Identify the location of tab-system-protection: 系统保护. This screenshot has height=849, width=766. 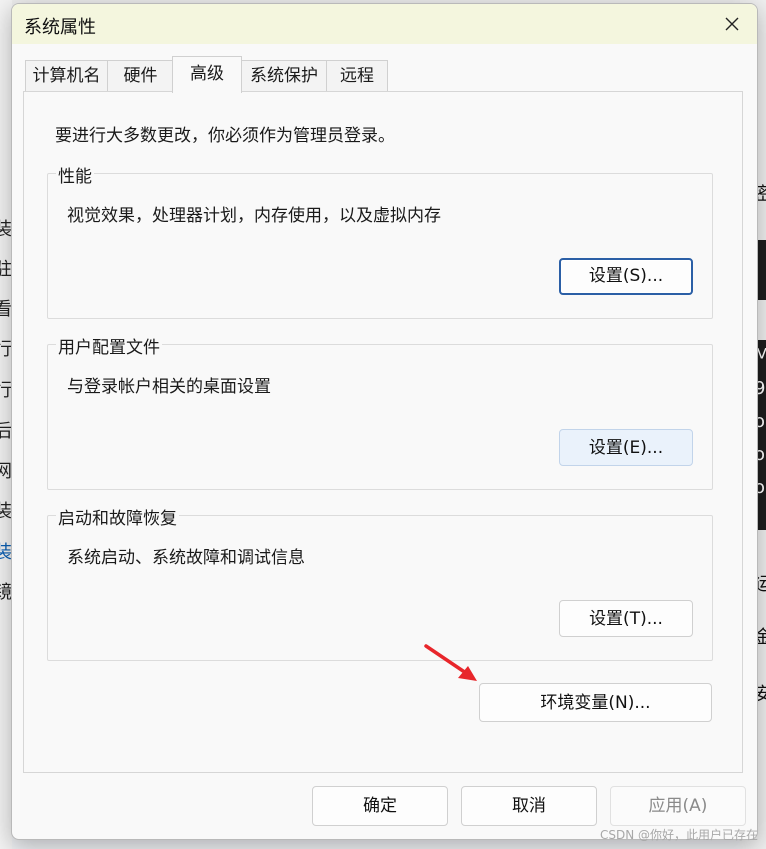
(284, 75).